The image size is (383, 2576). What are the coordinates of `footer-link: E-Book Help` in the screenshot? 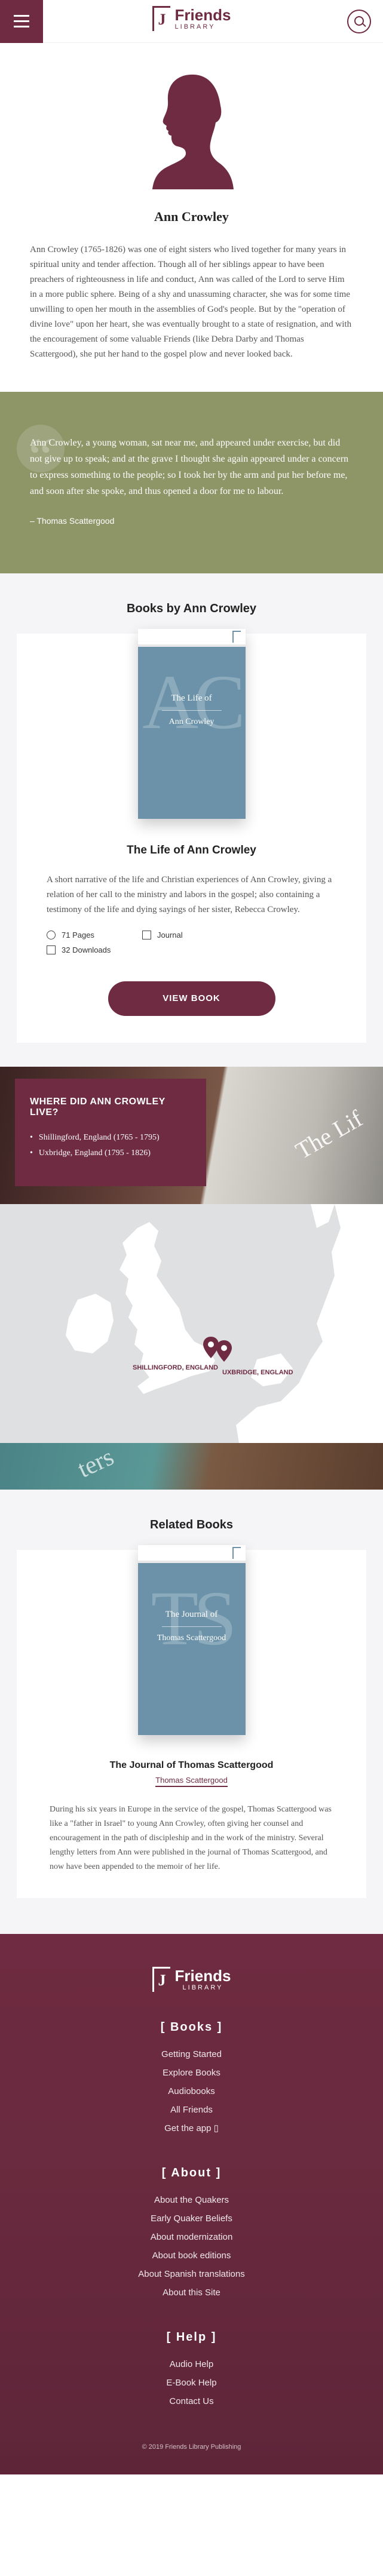 It's located at (192, 2383).